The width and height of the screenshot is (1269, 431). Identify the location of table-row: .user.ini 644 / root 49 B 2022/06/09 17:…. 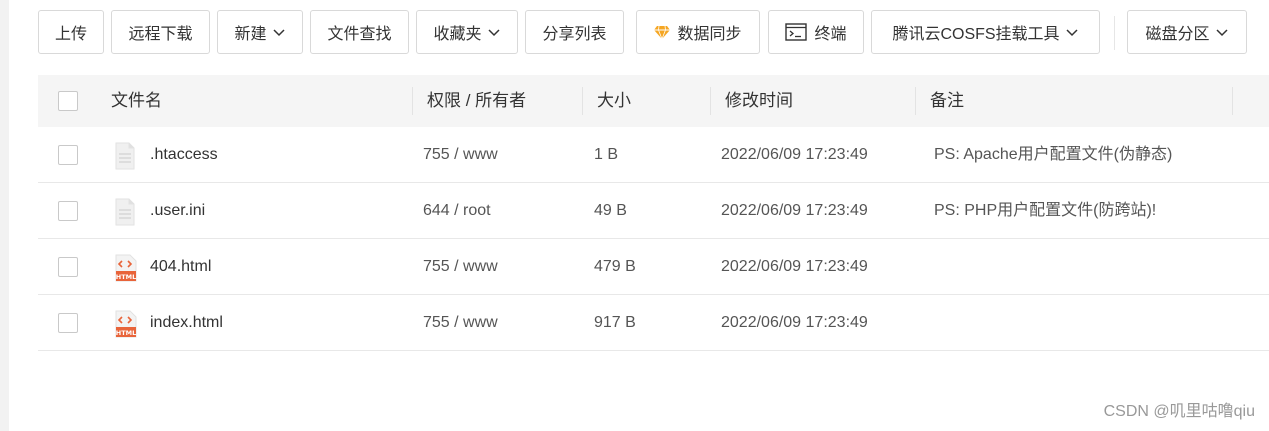
(653, 211).